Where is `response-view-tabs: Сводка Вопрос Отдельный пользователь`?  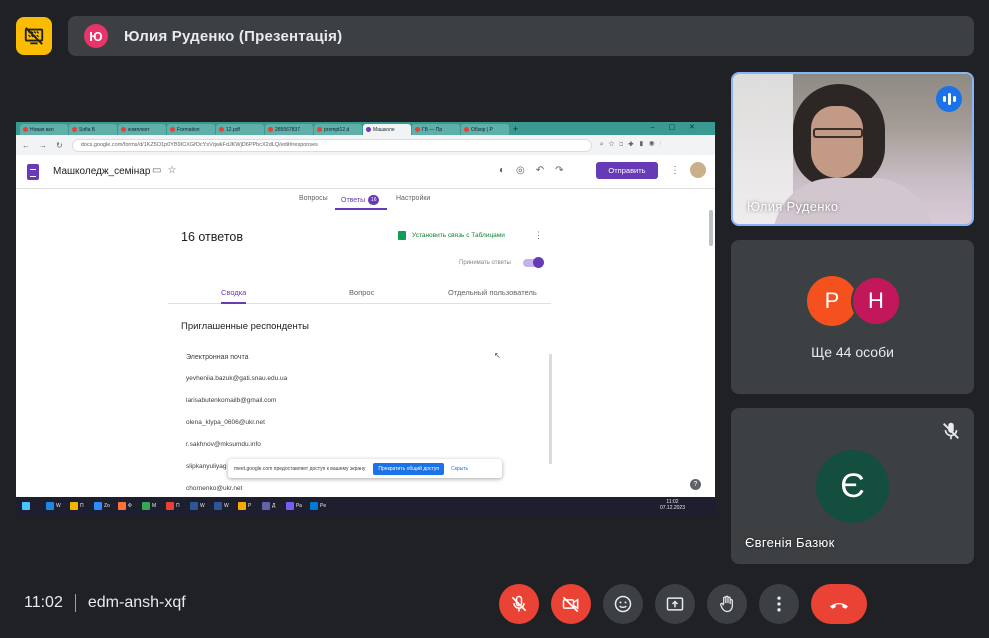 response-view-tabs: Сводка Вопрос Отдельный пользователь is located at coordinates (359, 291).